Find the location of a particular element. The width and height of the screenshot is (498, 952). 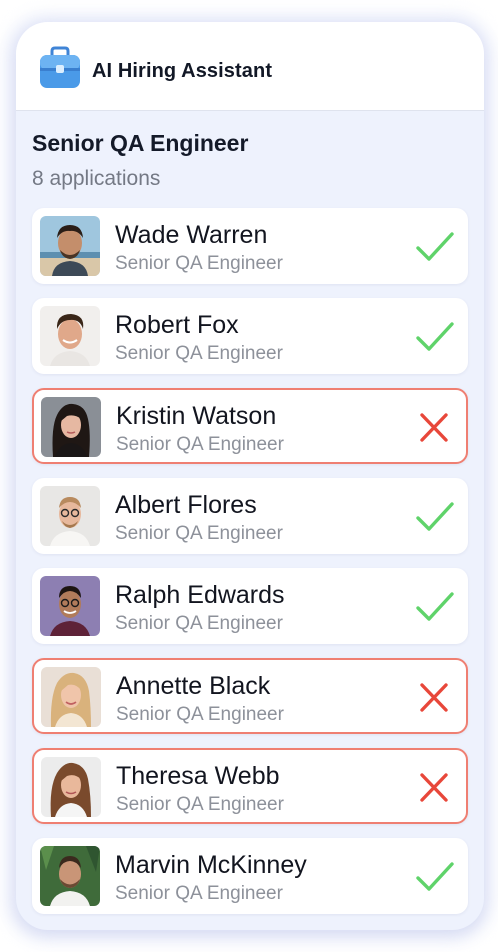

applications-count: 8 applications is located at coordinates (96, 178).